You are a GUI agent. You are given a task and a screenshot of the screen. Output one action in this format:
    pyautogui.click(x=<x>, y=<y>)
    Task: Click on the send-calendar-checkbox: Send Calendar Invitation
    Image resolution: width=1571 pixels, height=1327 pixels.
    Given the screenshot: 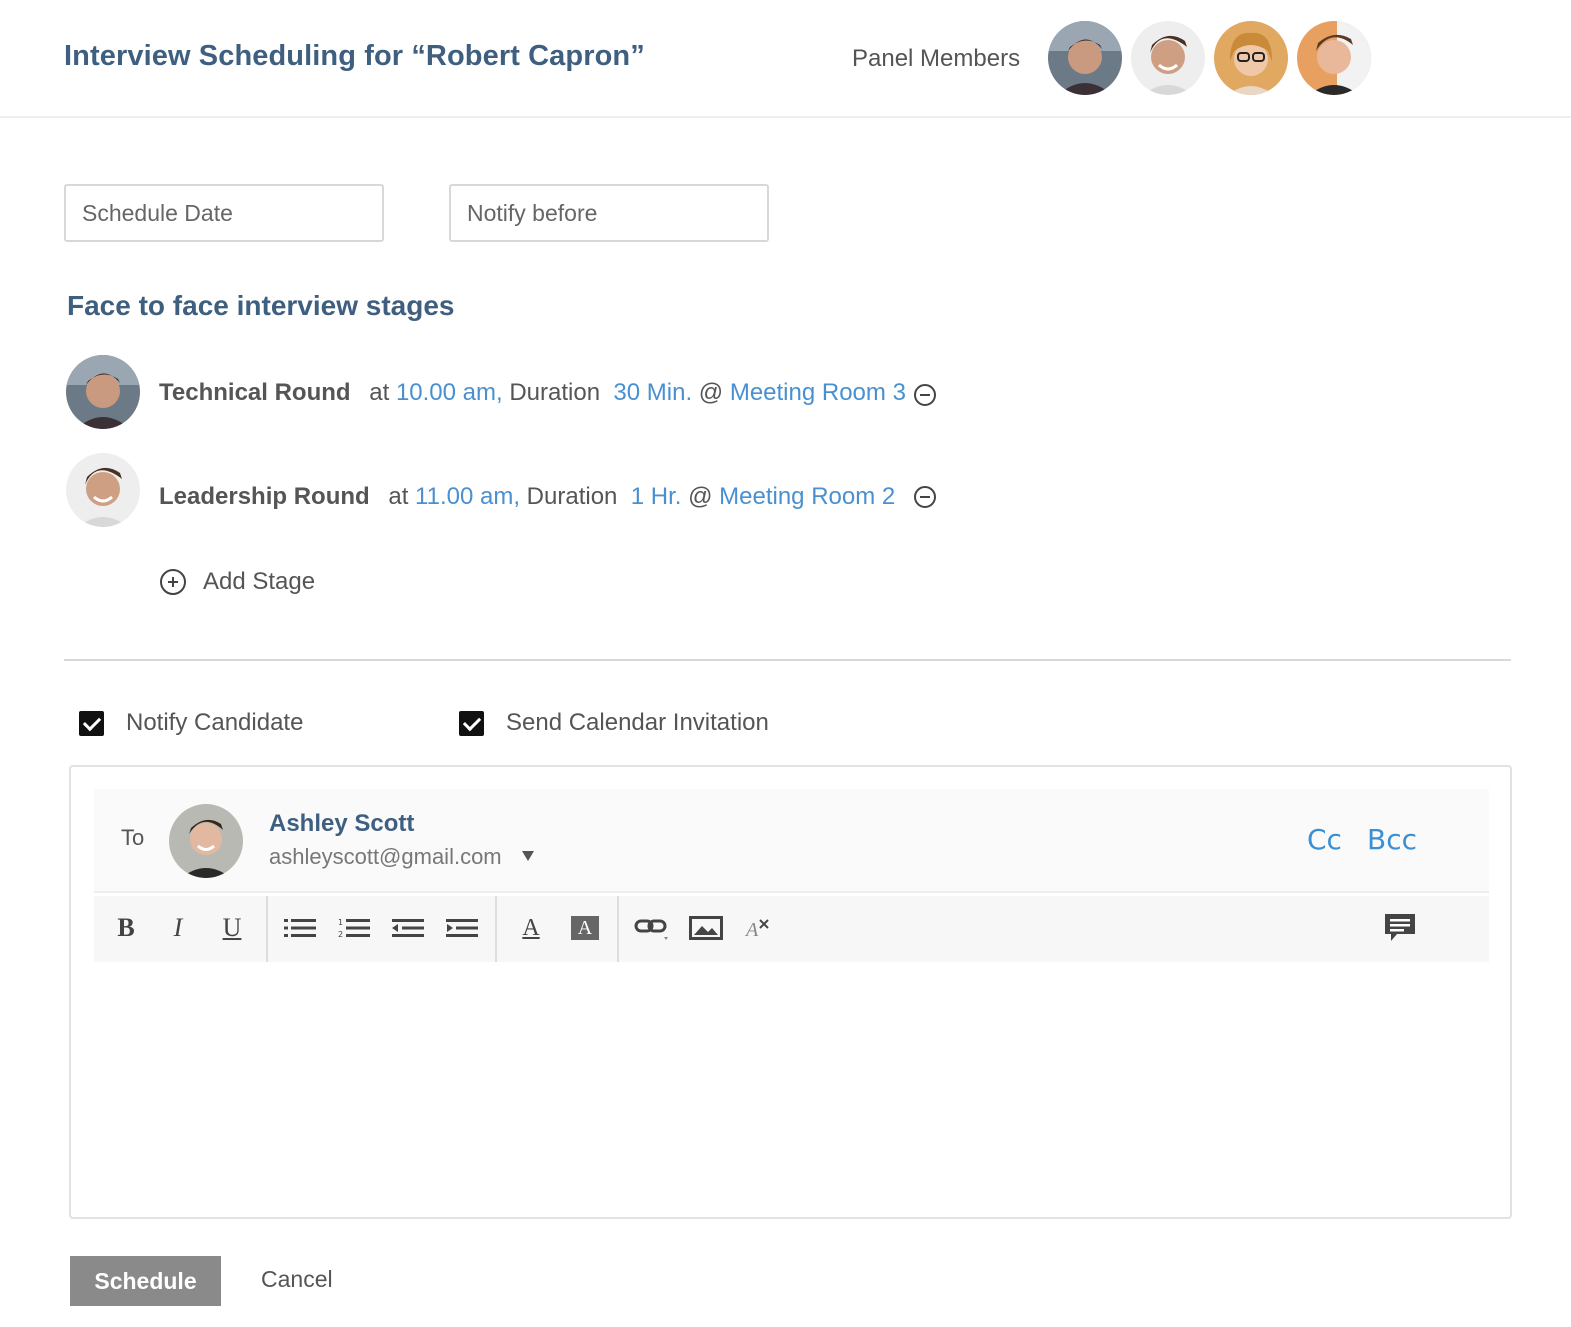 What is the action you would take?
    pyautogui.click(x=614, y=723)
    